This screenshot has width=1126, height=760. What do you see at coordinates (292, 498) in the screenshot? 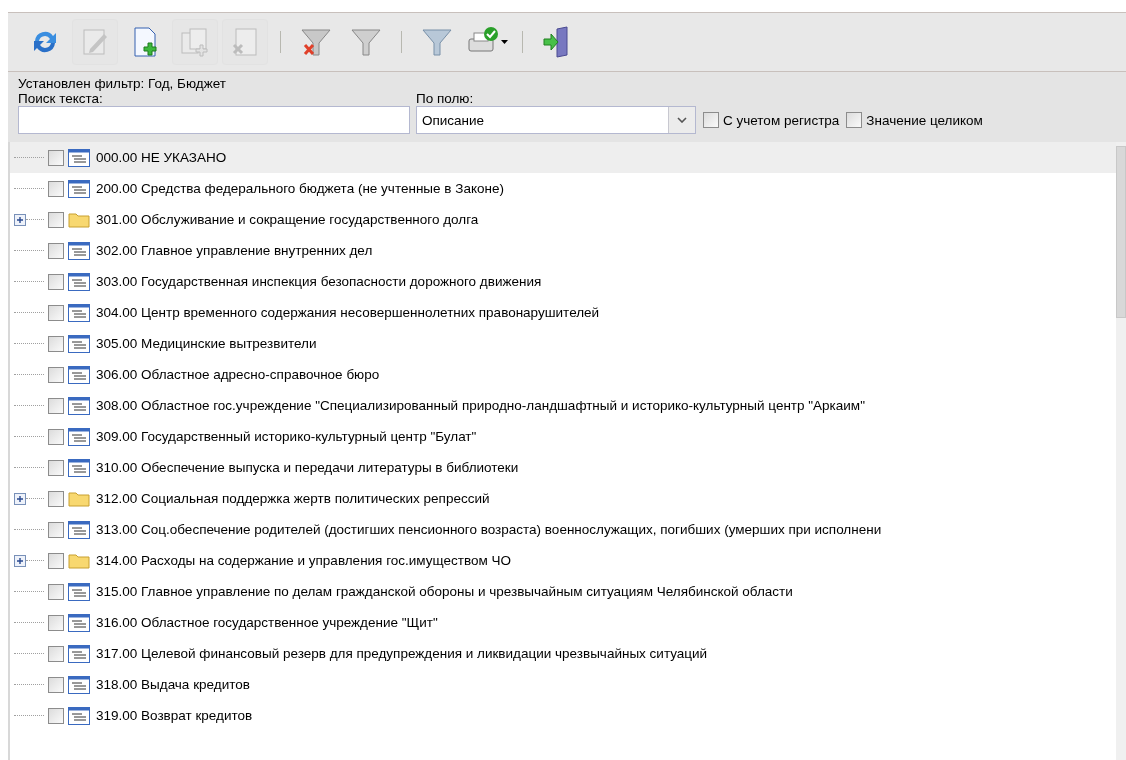
I see `tree-item-label: 312.00 Социальная поддержка жертв политических репрессий` at bounding box center [292, 498].